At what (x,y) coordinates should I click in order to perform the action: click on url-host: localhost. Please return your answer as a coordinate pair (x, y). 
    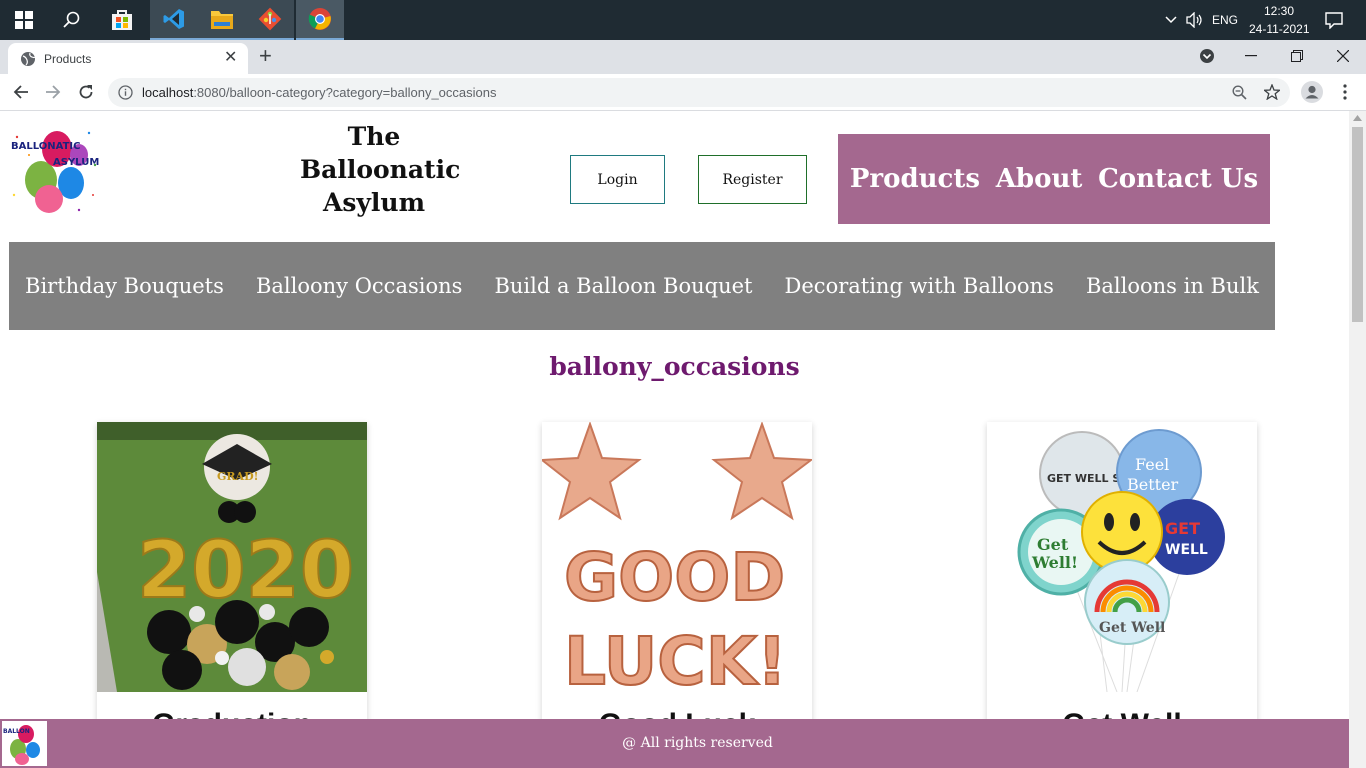
    Looking at the image, I should click on (168, 92).